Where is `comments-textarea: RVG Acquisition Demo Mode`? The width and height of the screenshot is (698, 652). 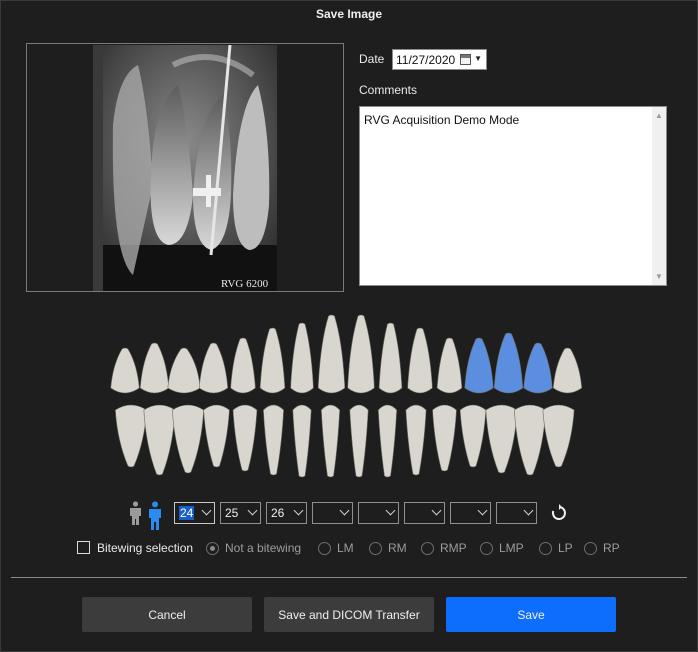
comments-textarea: RVG Acquisition Demo Mode is located at coordinates (513, 196).